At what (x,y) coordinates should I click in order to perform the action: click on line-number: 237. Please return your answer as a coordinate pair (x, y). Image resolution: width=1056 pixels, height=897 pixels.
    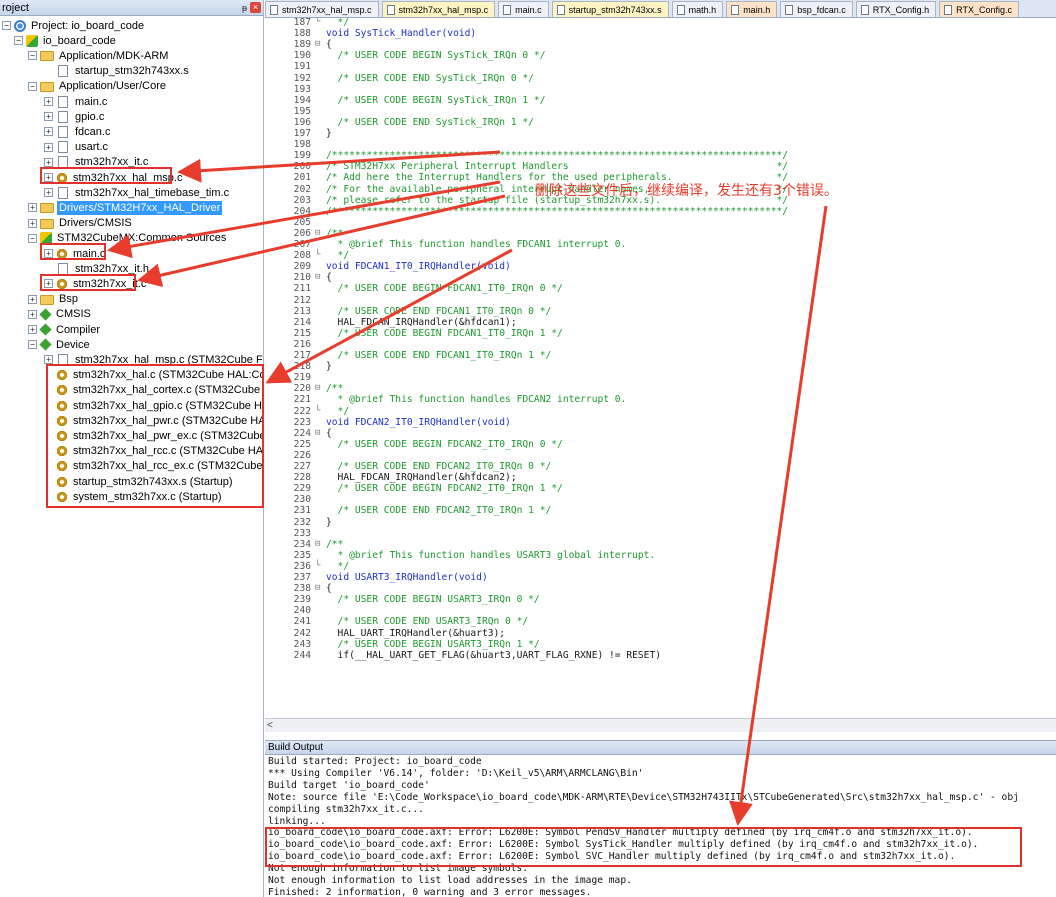
    Looking at the image, I should click on (302, 577).